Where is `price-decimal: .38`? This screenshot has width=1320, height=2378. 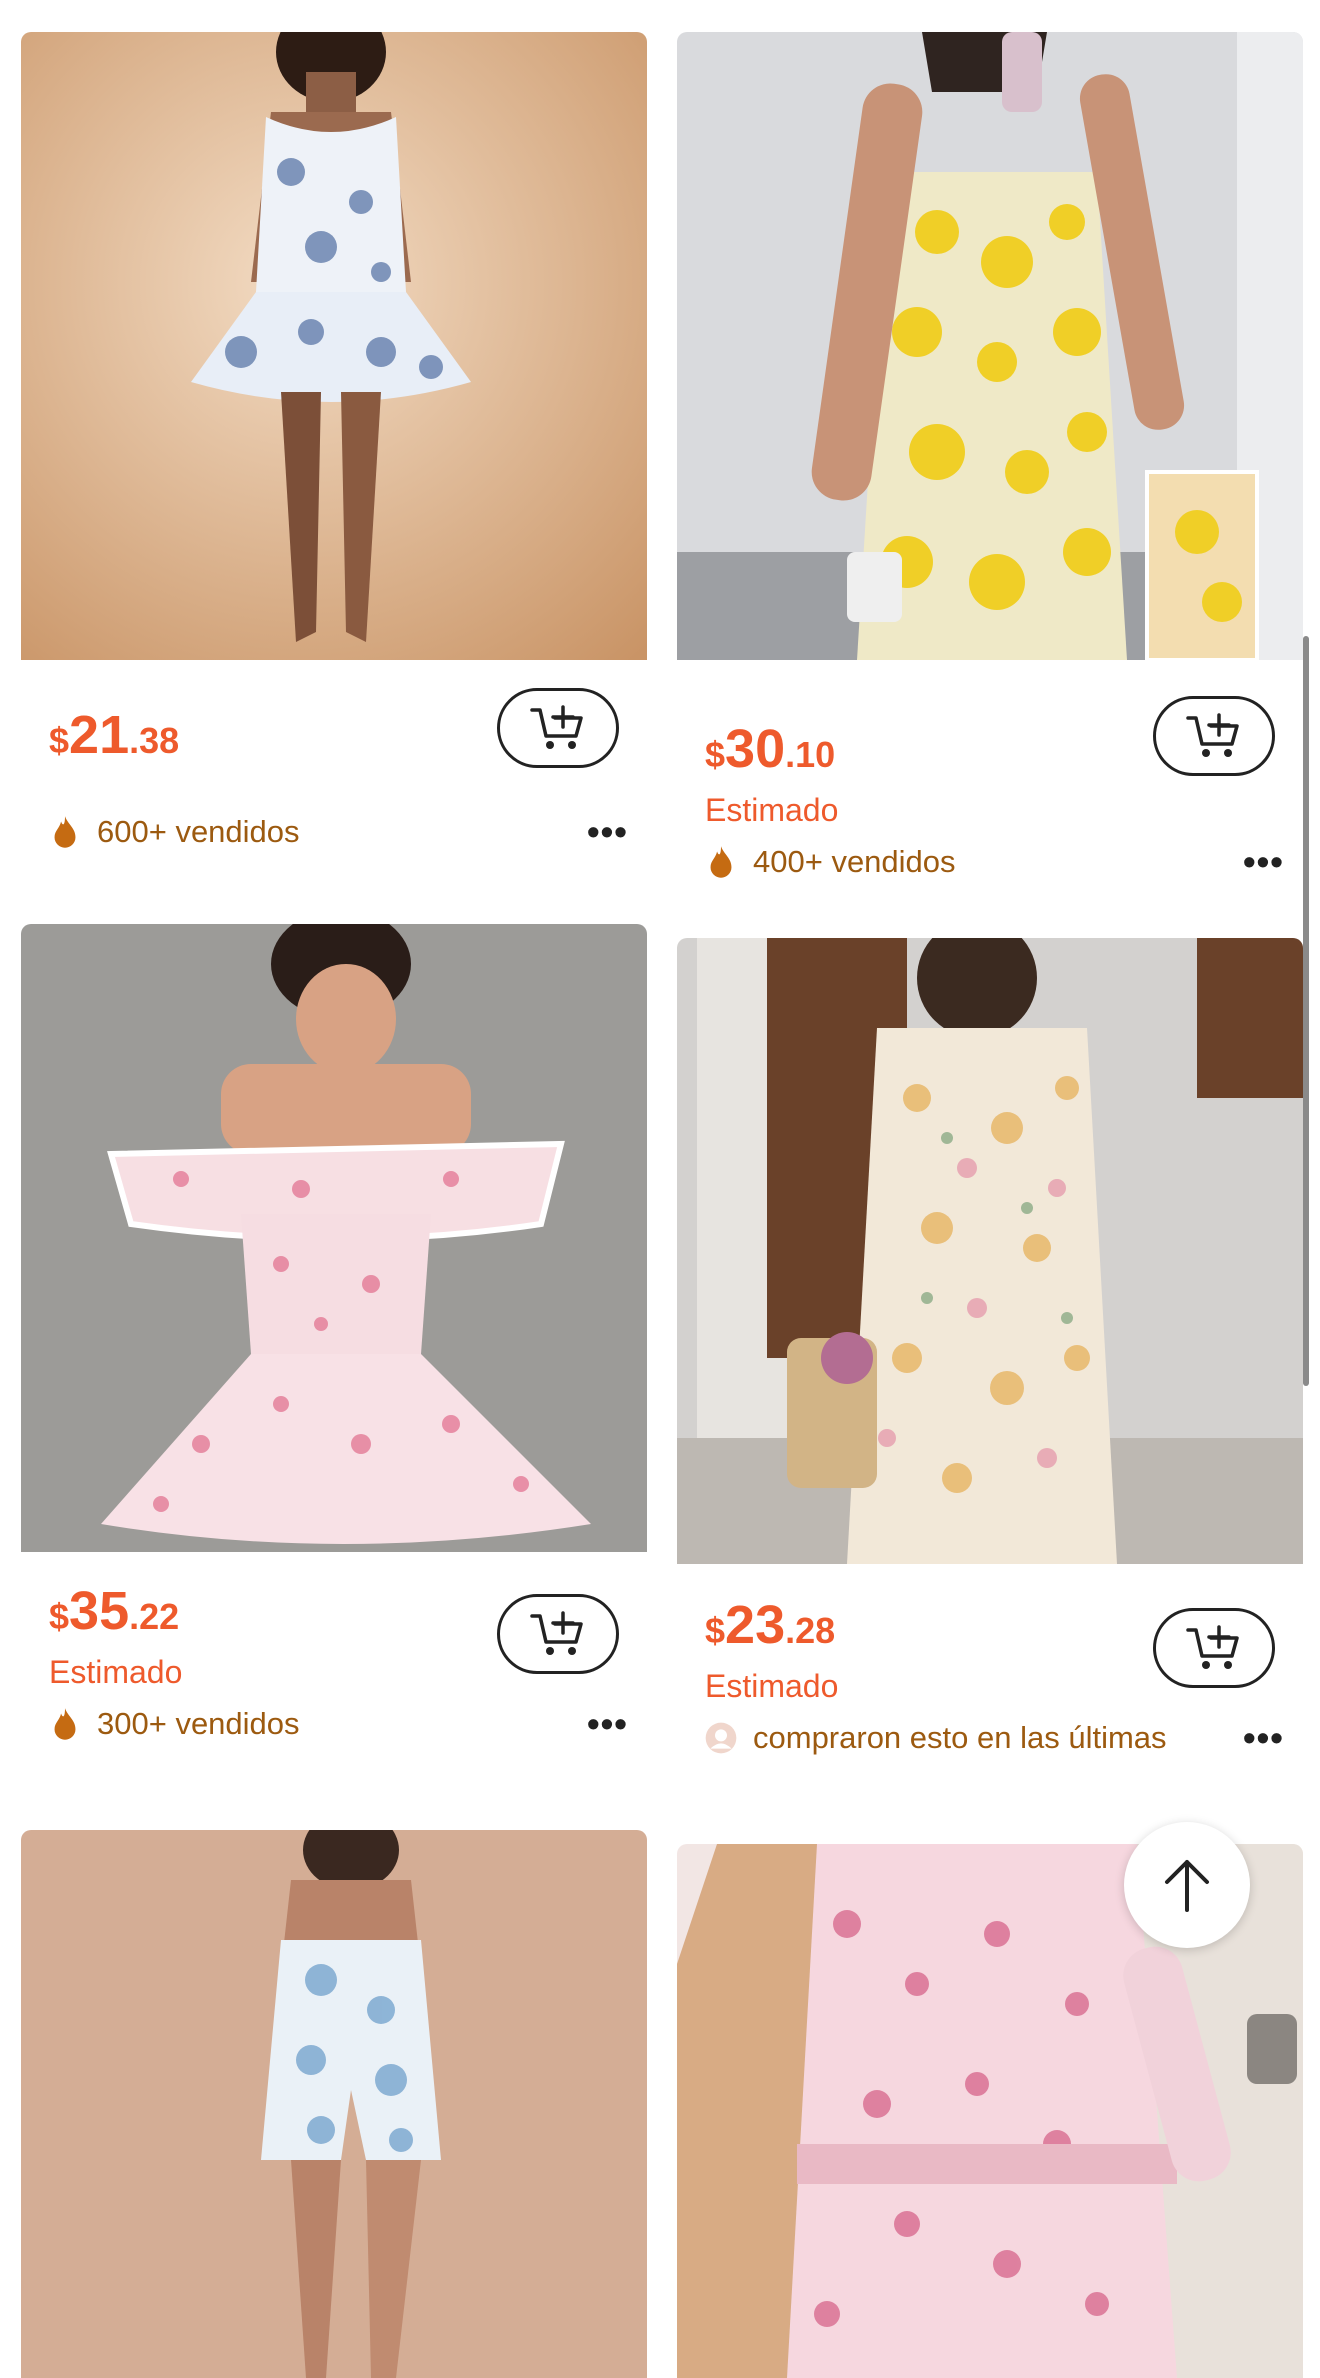 price-decimal: .38 is located at coordinates (154, 740).